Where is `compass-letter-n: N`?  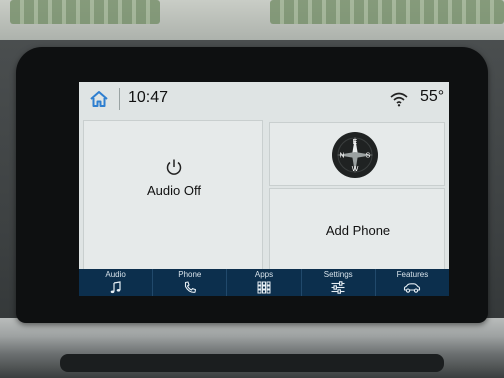 compass-letter-n: N is located at coordinates (341, 156).